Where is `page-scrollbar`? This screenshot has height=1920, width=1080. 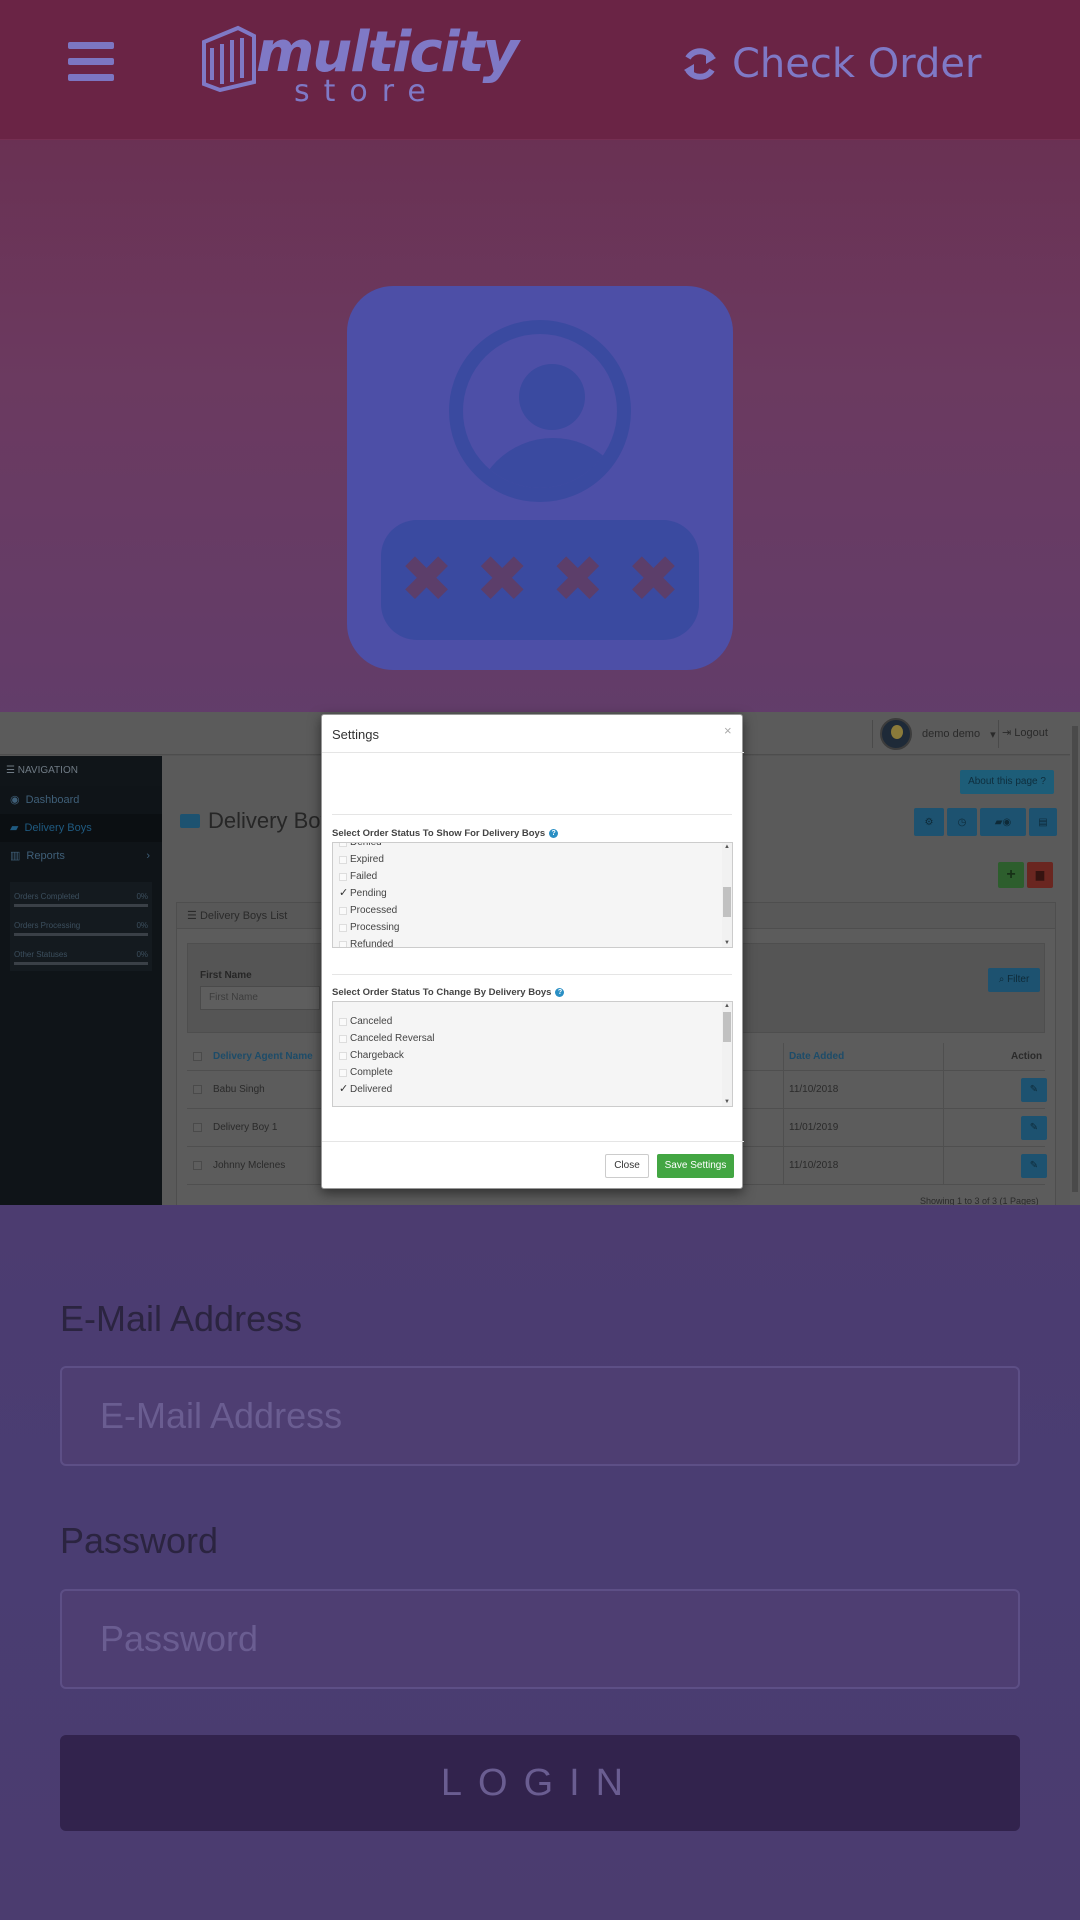 page-scrollbar is located at coordinates (1075, 958).